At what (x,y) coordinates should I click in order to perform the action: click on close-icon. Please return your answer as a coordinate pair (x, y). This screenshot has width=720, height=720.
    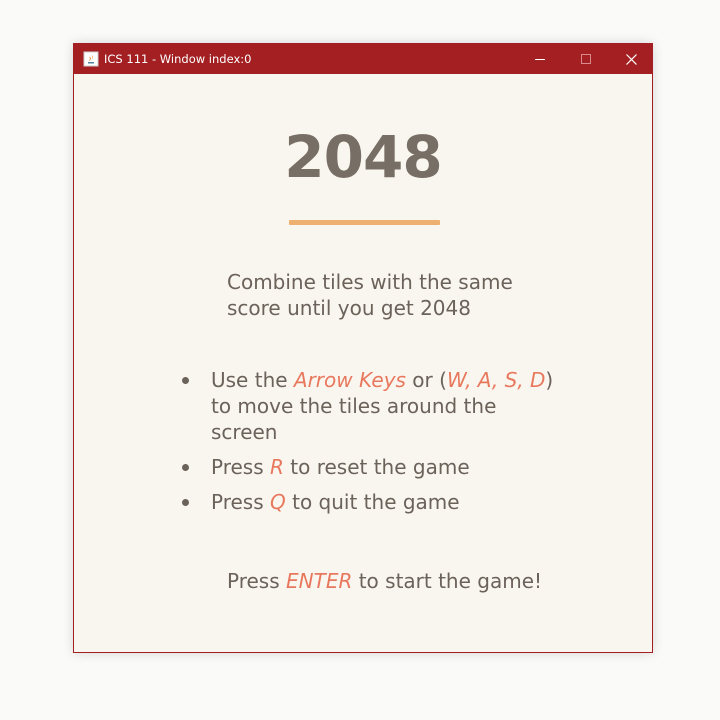
    Looking at the image, I should click on (631, 59).